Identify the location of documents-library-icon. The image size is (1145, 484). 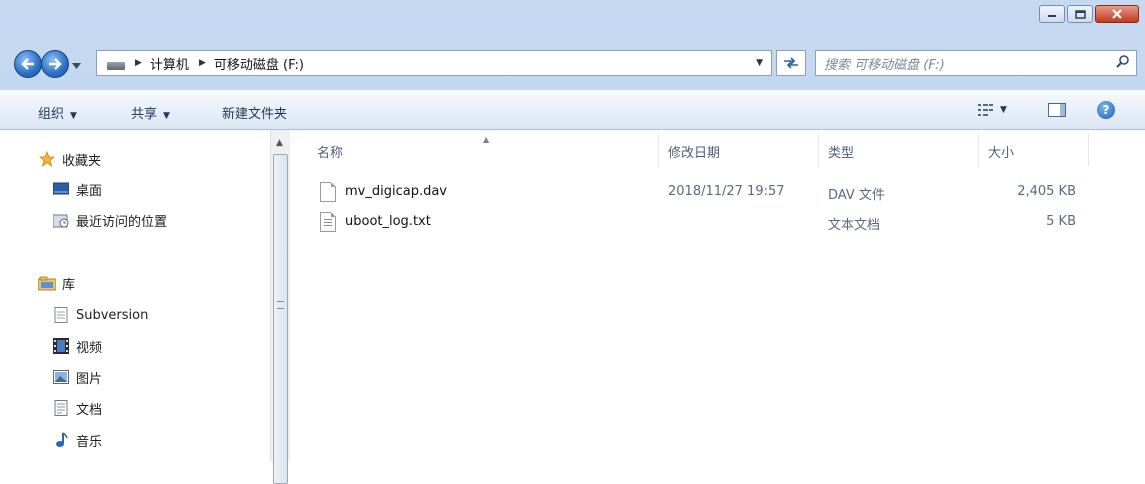
(61, 408).